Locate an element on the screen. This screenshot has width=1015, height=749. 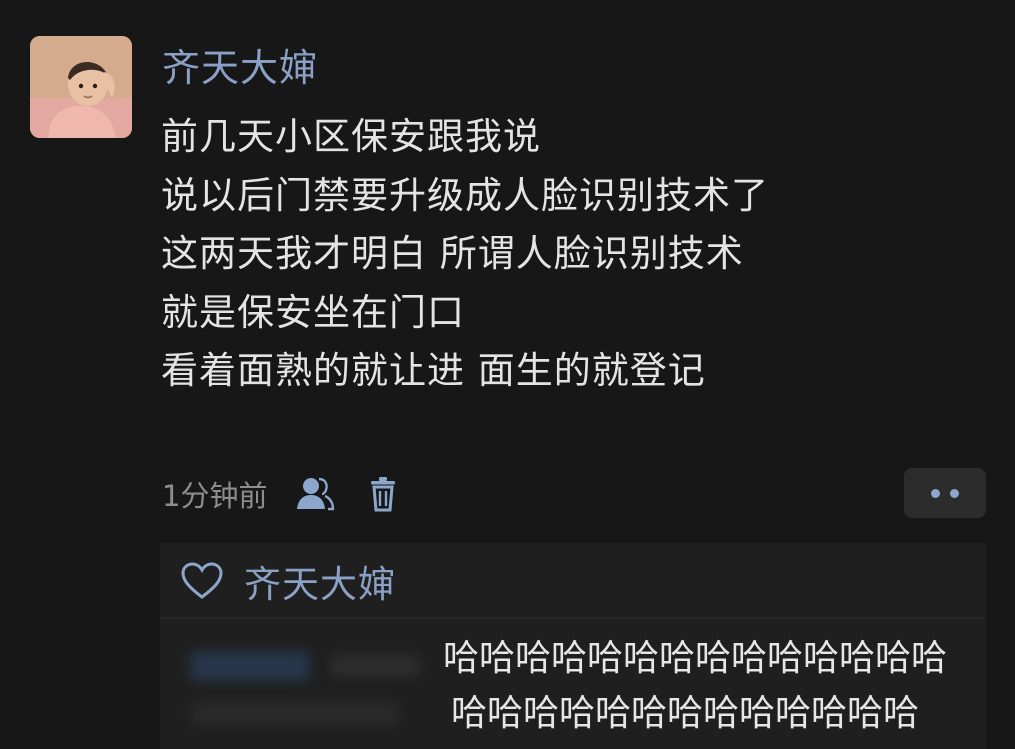
post-line: 前几天小区保安跟我说 is located at coordinates (351, 136).